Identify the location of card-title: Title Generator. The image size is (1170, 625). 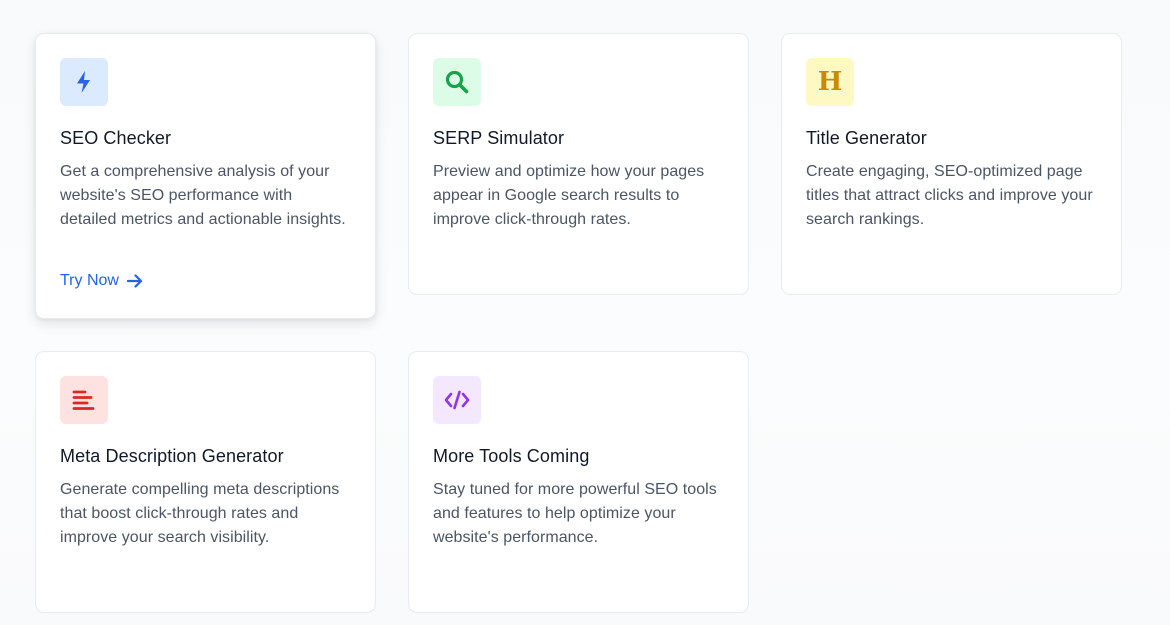
(866, 138).